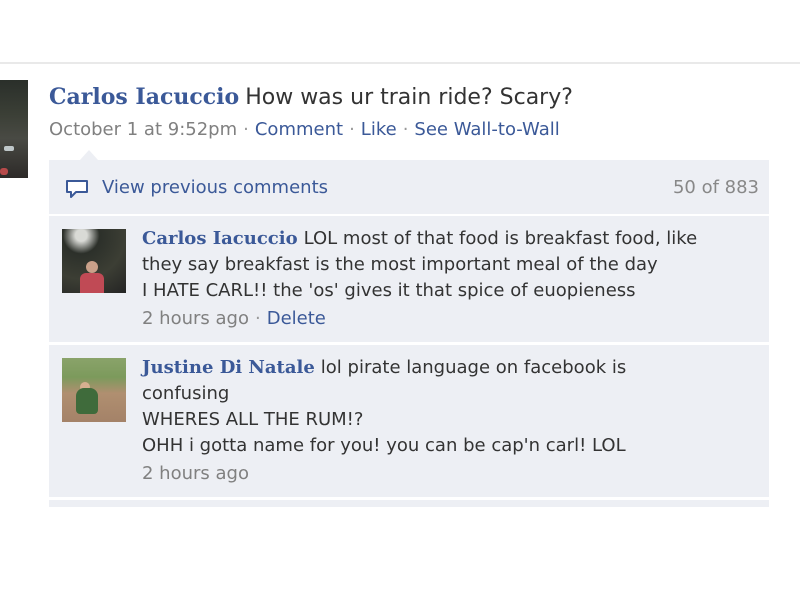 Image resolution: width=800 pixels, height=600 pixels. Describe the element at coordinates (296, 318) in the screenshot. I see `delete-comment-link: Delete` at that location.